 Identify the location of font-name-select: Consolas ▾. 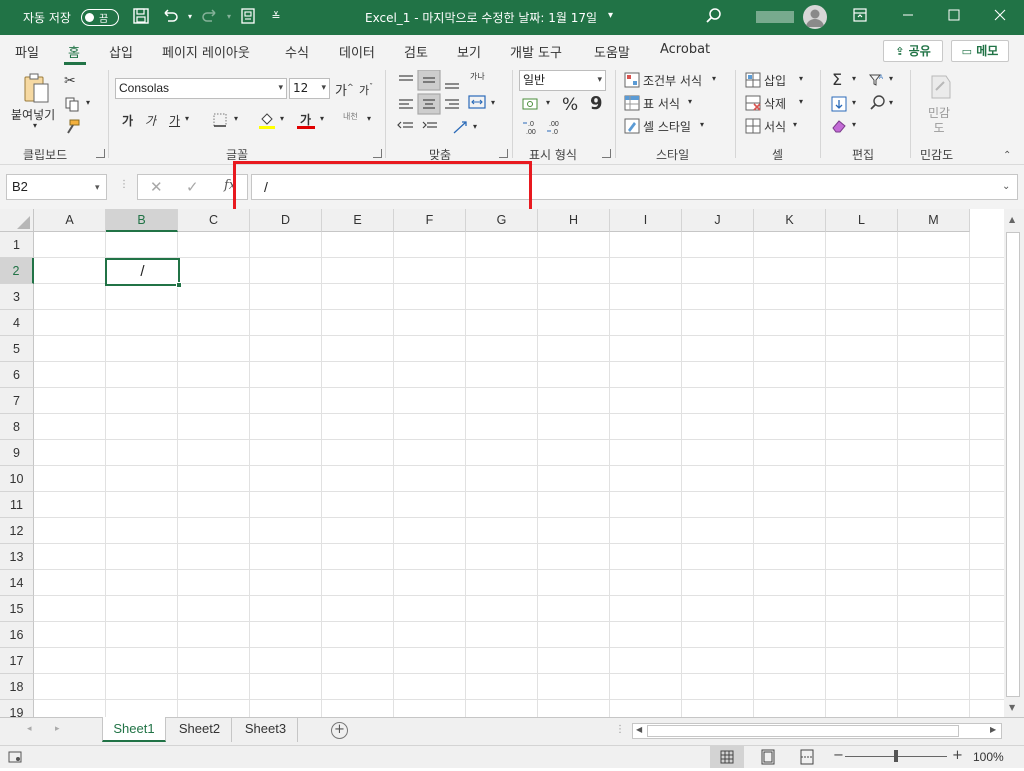
(201, 88).